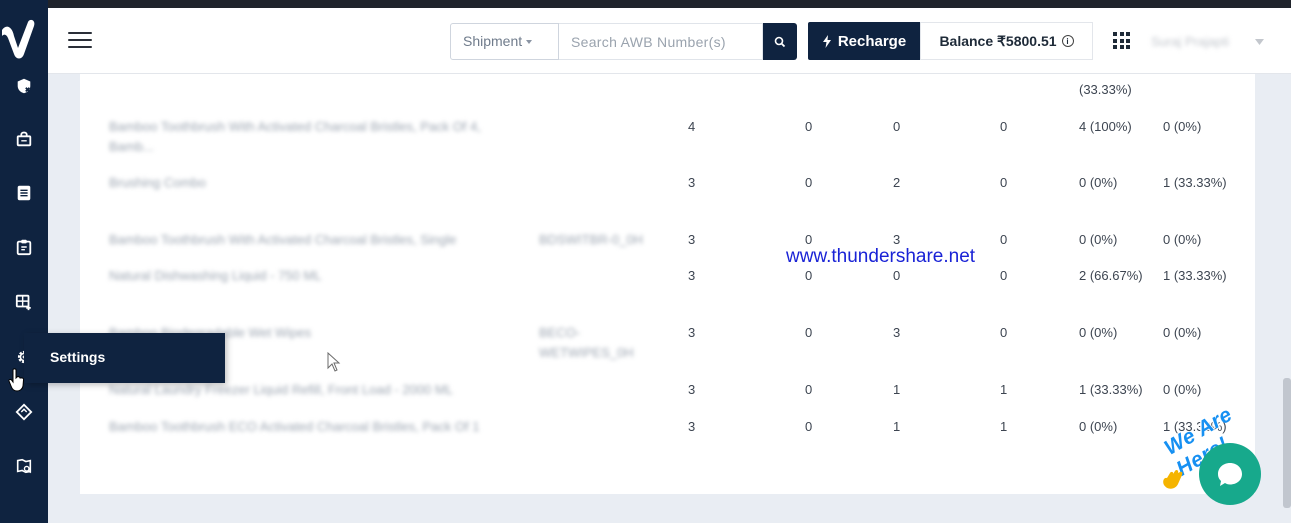 This screenshot has width=1291, height=523. What do you see at coordinates (897, 182) in the screenshot?
I see `table-cell: 2` at bounding box center [897, 182].